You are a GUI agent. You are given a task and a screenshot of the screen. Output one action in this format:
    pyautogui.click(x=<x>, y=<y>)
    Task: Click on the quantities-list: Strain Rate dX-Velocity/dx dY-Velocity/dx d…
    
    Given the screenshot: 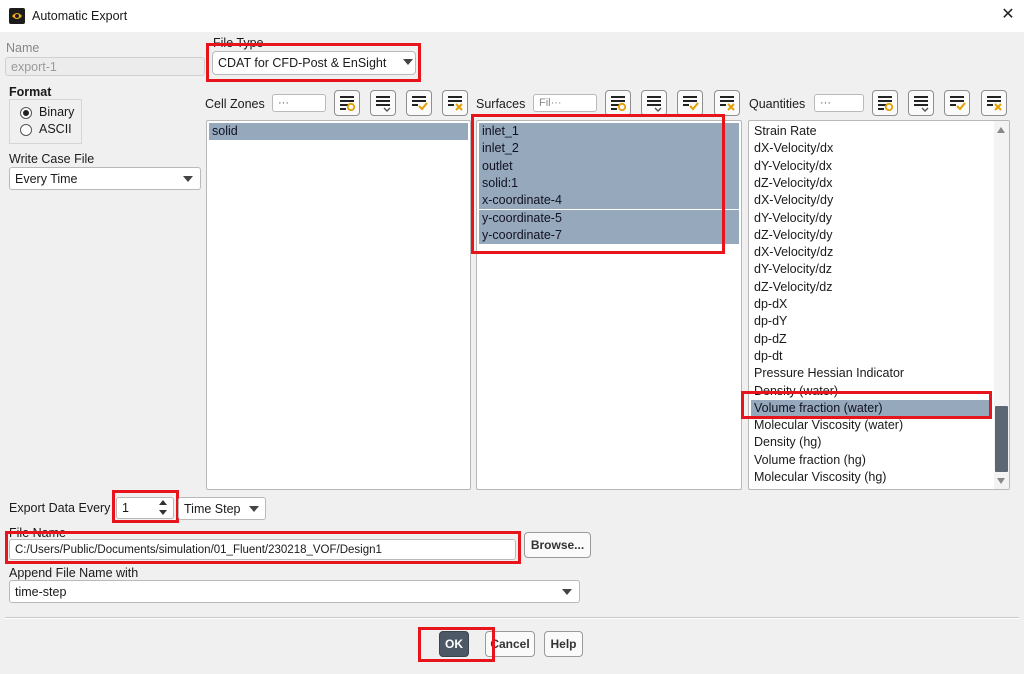 What is the action you would take?
    pyautogui.click(x=879, y=305)
    